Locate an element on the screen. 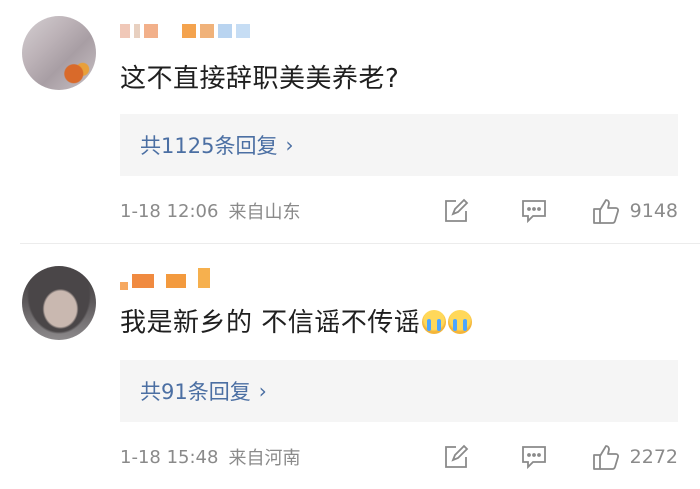 This screenshot has height=489, width=700. view-replies-link: 共1125条回复 › is located at coordinates (216, 145).